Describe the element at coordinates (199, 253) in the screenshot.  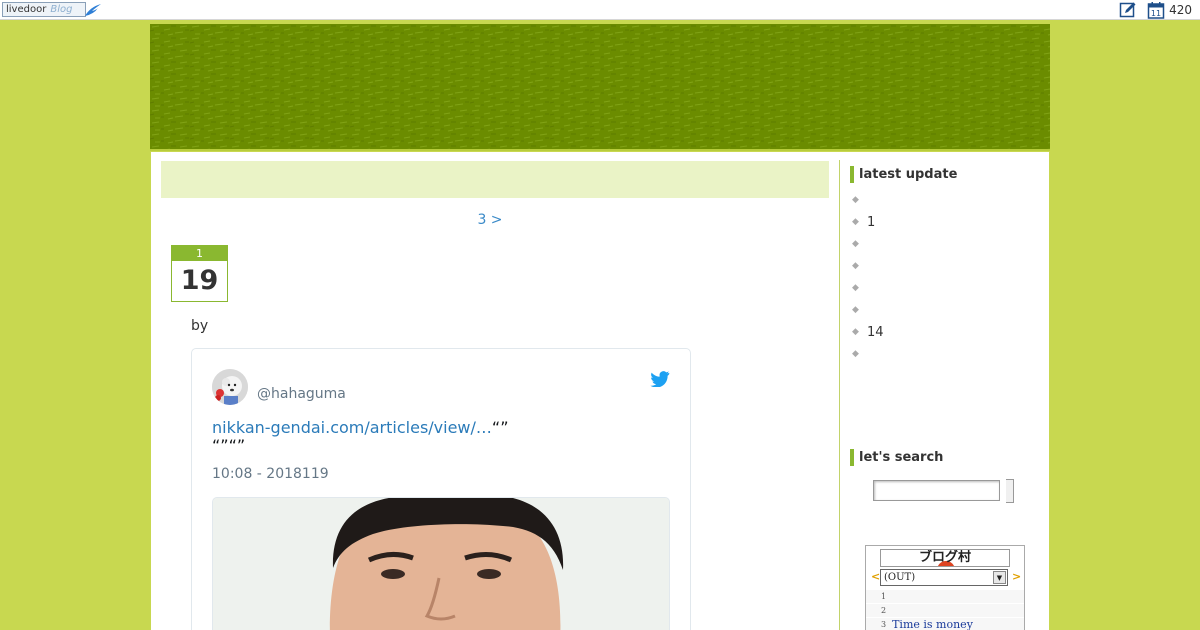
I see `entry-month: 1` at that location.